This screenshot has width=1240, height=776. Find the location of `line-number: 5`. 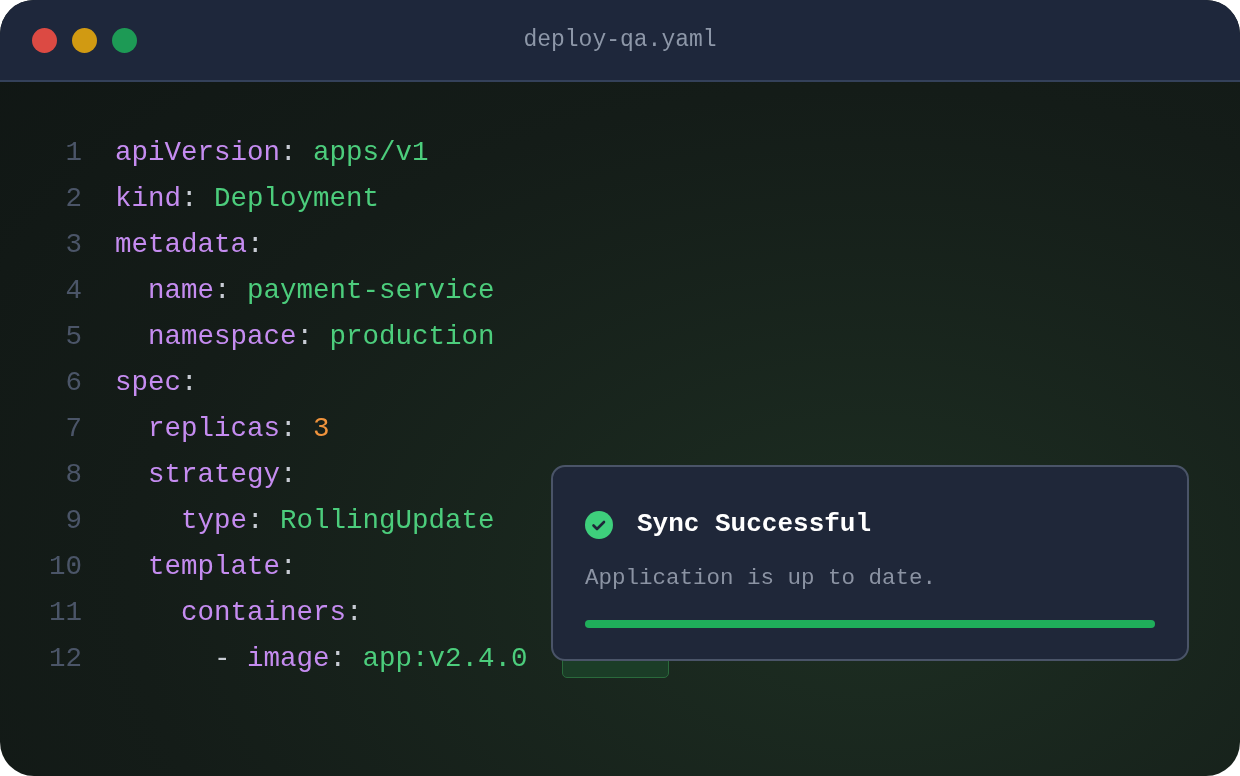

line-number: 5 is located at coordinates (73, 337).